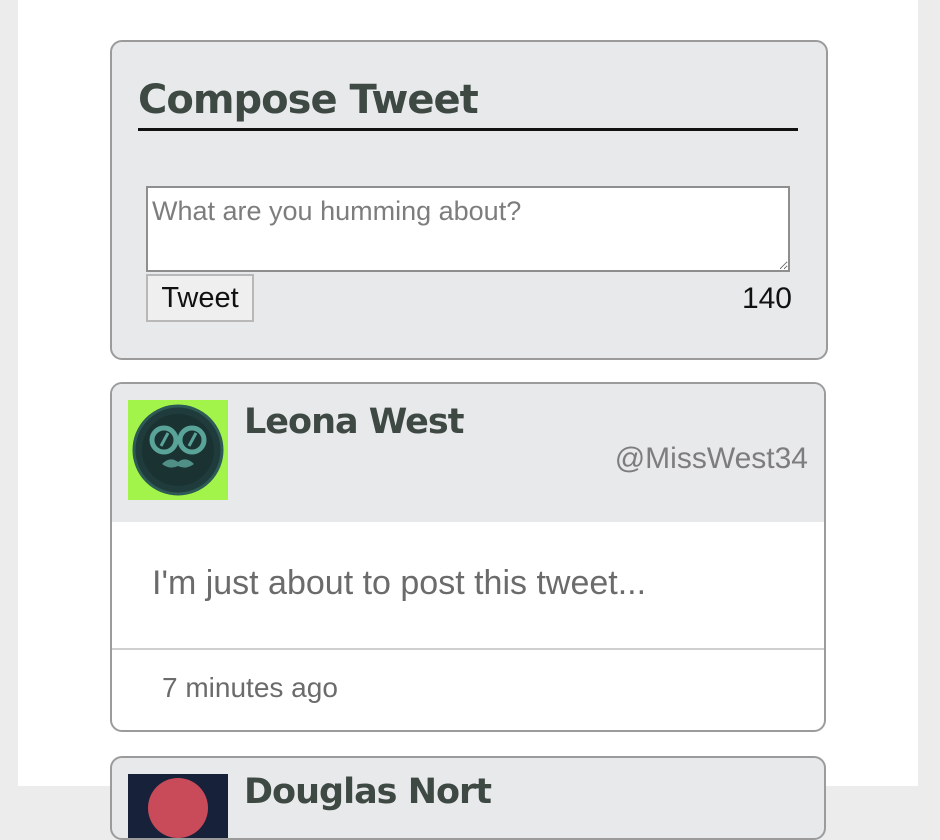  What do you see at coordinates (766, 298) in the screenshot?
I see `character-counter: 140` at bounding box center [766, 298].